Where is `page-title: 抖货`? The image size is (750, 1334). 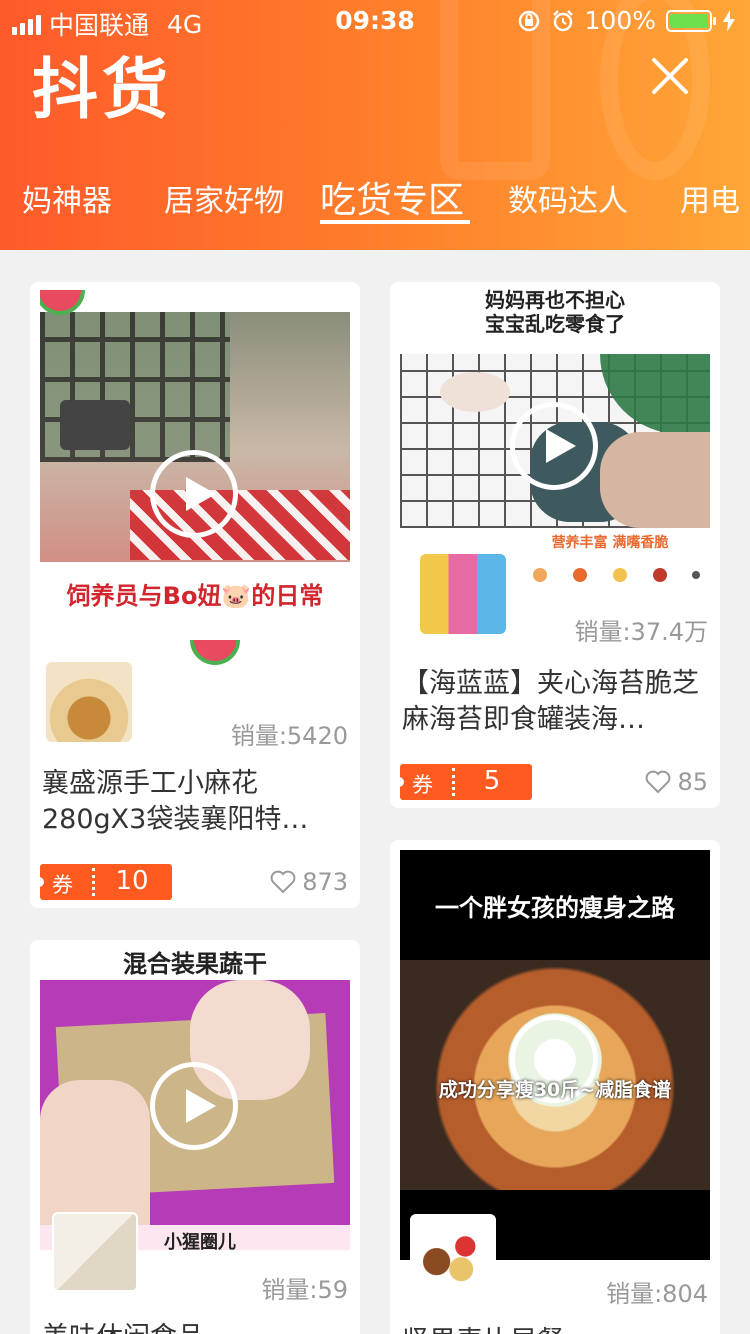
page-title: 抖货 is located at coordinates (102, 89).